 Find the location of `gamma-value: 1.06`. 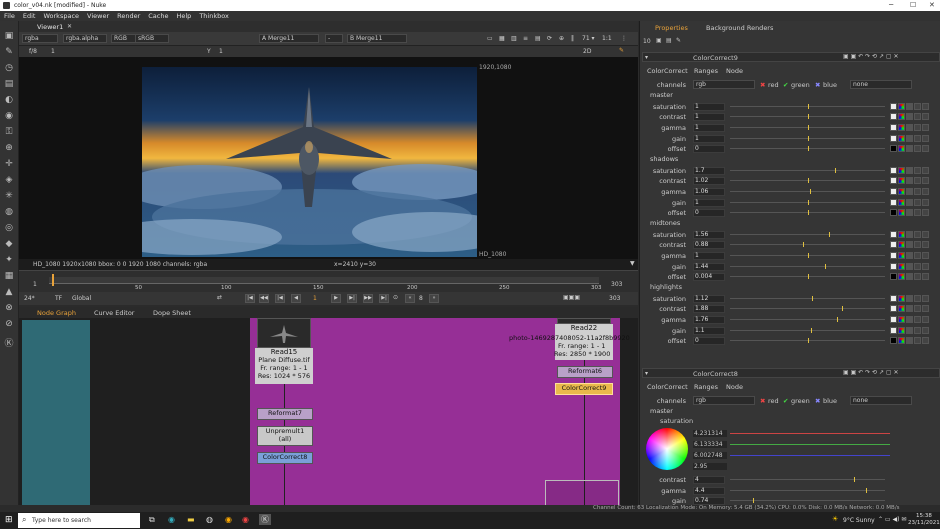

gamma-value: 1.06 is located at coordinates (709, 191).